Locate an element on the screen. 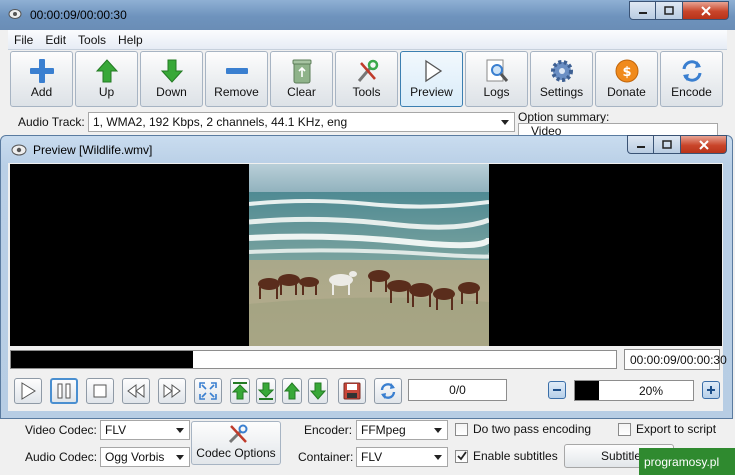  main-window-title: 00:00:09/00:00:30 is located at coordinates (78, 15).